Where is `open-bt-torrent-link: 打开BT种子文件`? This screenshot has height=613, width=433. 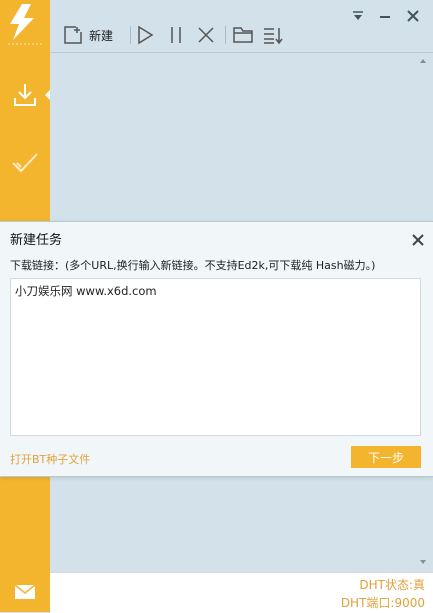 open-bt-torrent-link: 打开BT种子文件 is located at coordinates (50, 459).